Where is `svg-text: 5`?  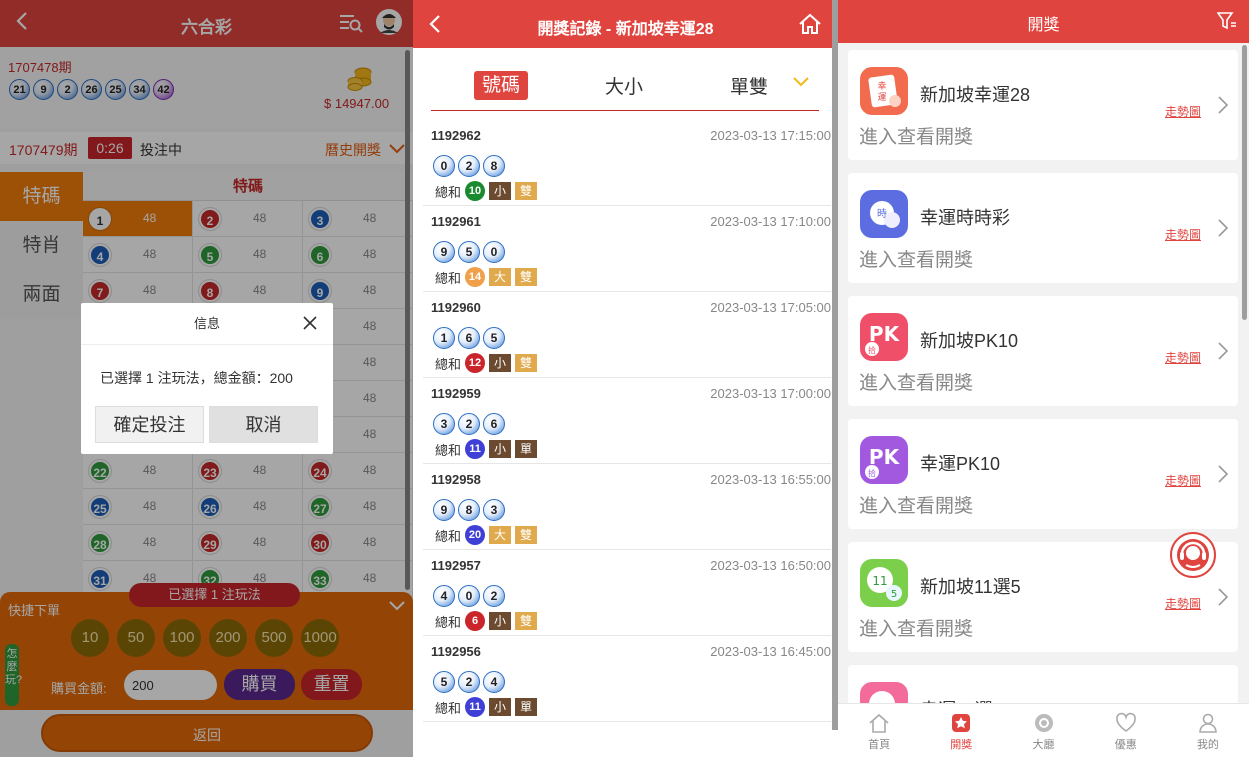
svg-text: 5 is located at coordinates (894, 594).